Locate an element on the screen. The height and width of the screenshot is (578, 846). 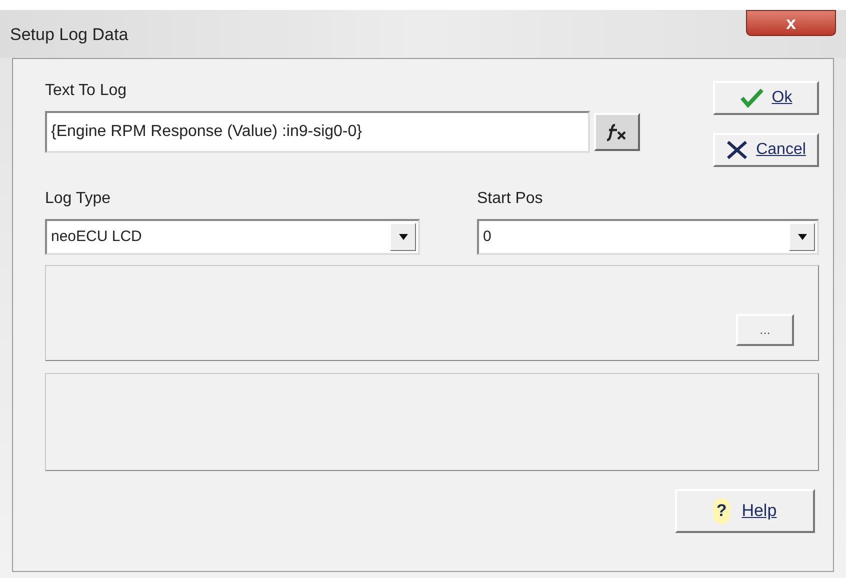
close-button: x is located at coordinates (791, 23).